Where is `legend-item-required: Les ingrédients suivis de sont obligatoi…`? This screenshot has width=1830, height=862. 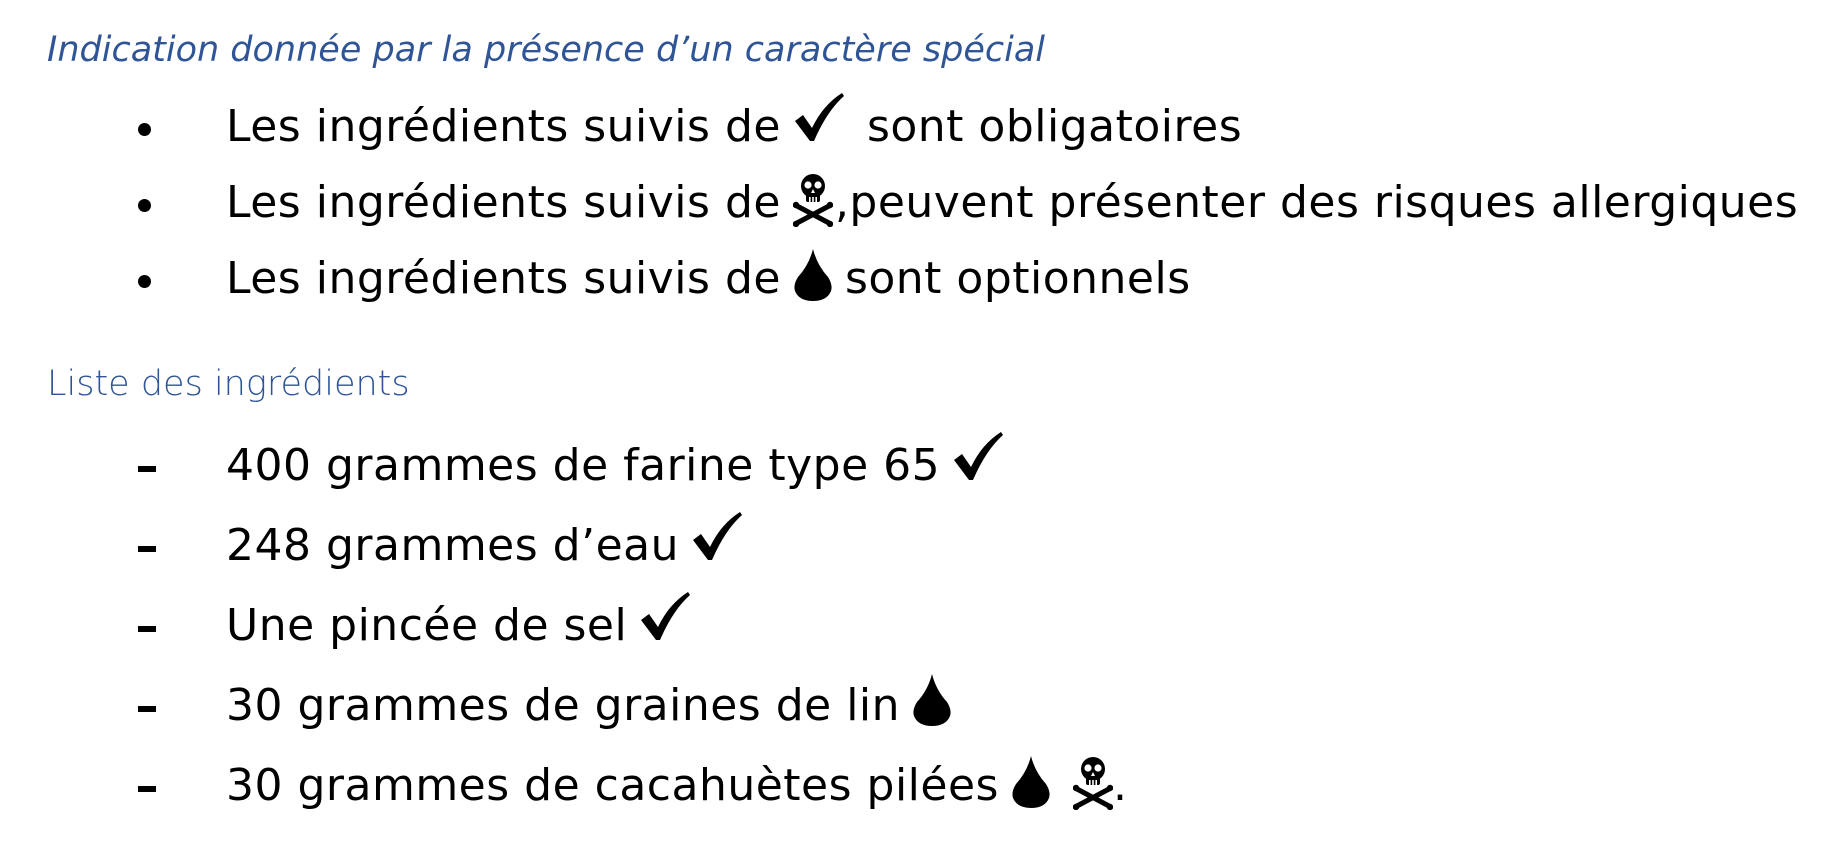
legend-item-required: Les ingrédients suivis de sont obligatoi… is located at coordinates (915, 125).